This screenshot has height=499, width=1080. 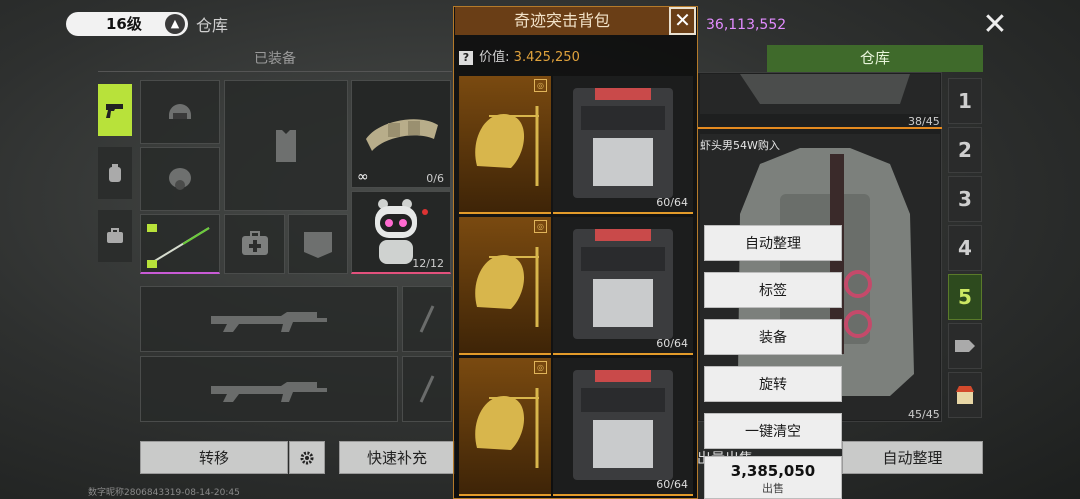 I want to click on armor-plate-icon, so click(x=318, y=245).